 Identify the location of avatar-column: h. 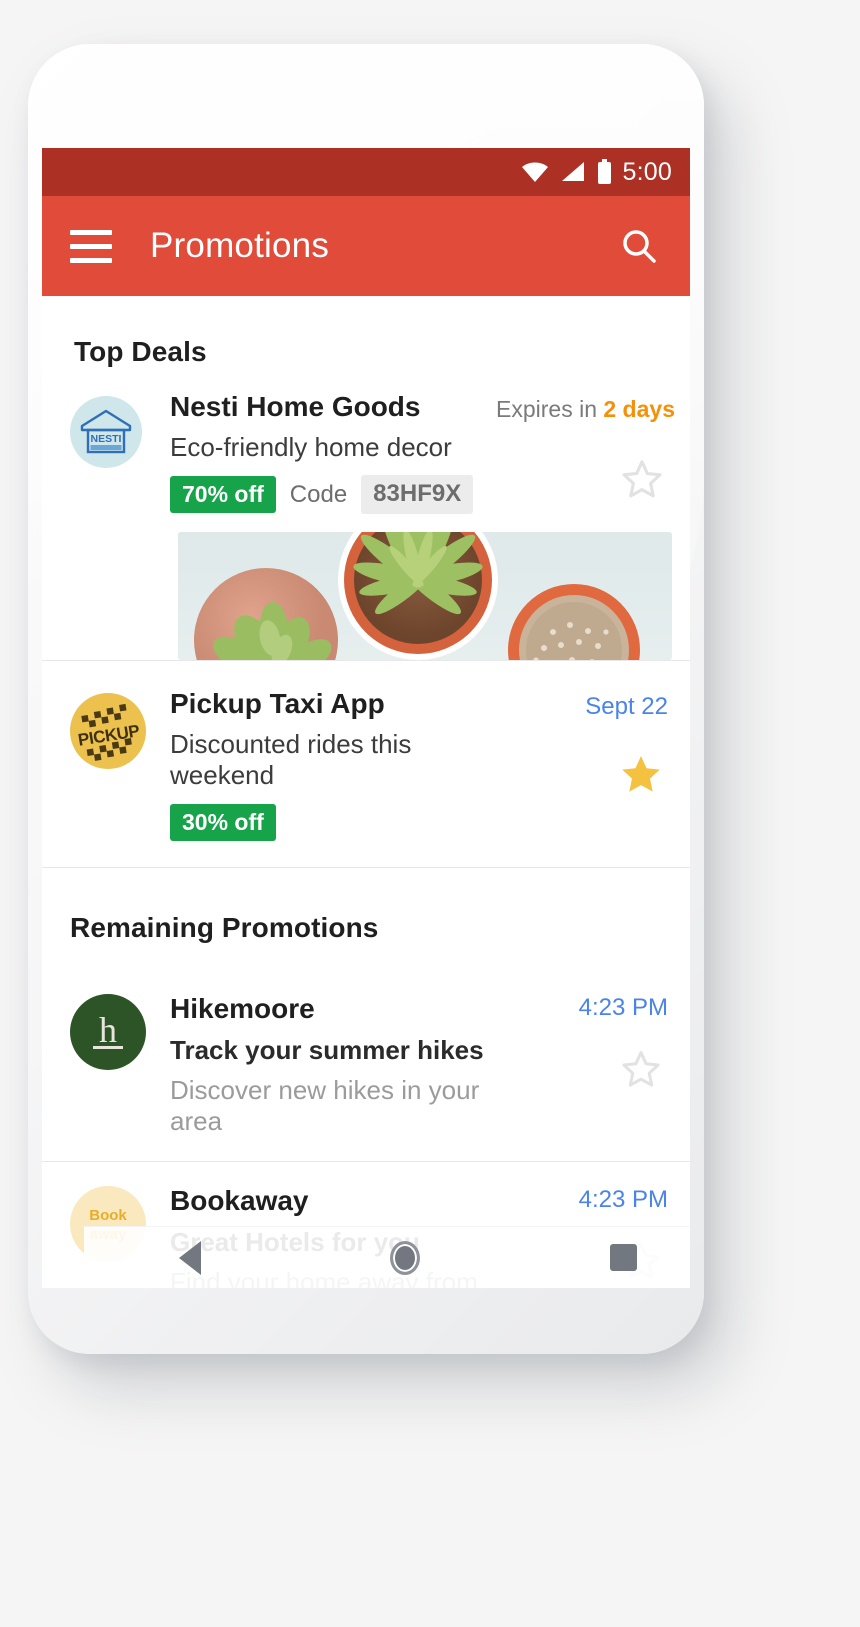
(116, 1064).